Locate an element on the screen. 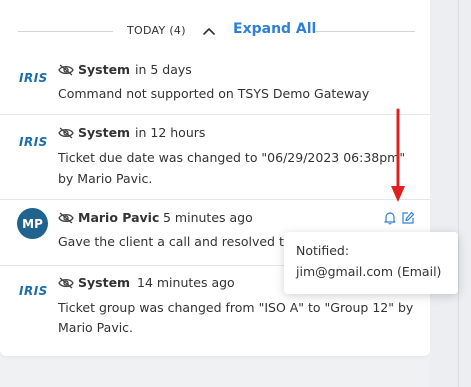  expand-all-button: Expand All is located at coordinates (274, 29).